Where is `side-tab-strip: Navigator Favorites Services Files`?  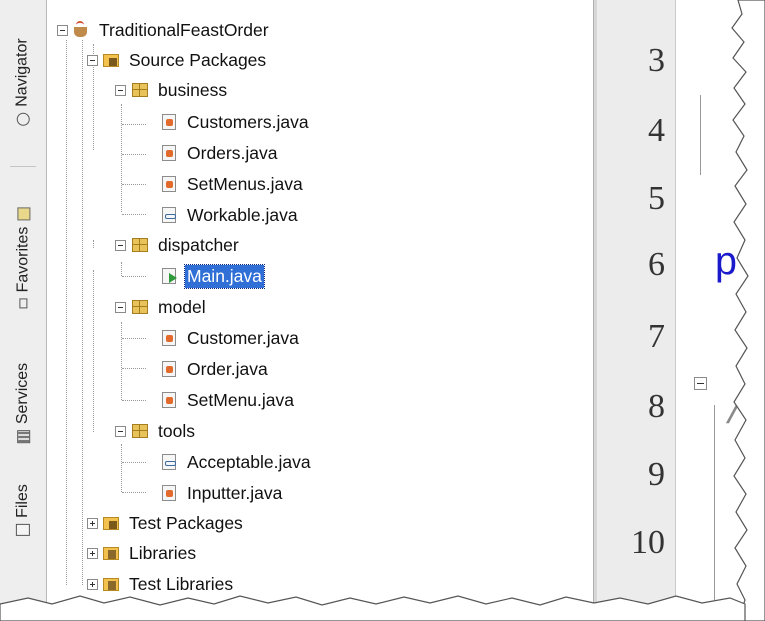 side-tab-strip: Navigator Favorites Services Files is located at coordinates (23, 310).